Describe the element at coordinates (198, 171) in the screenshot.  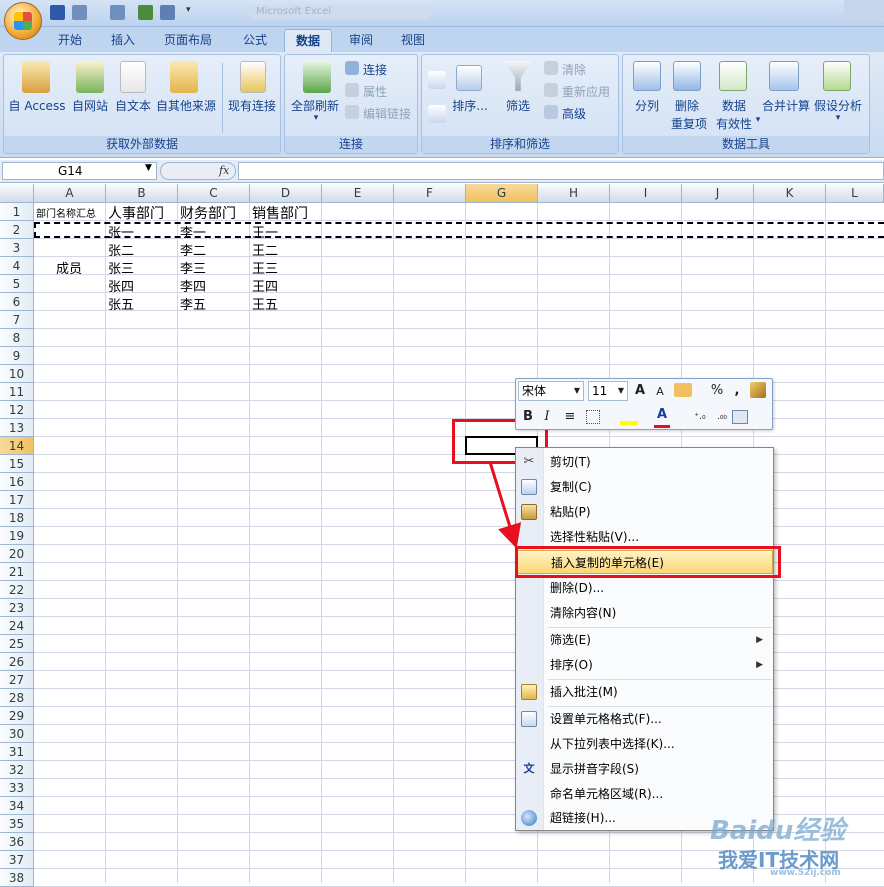
I see `insert-function-button: fx` at that location.